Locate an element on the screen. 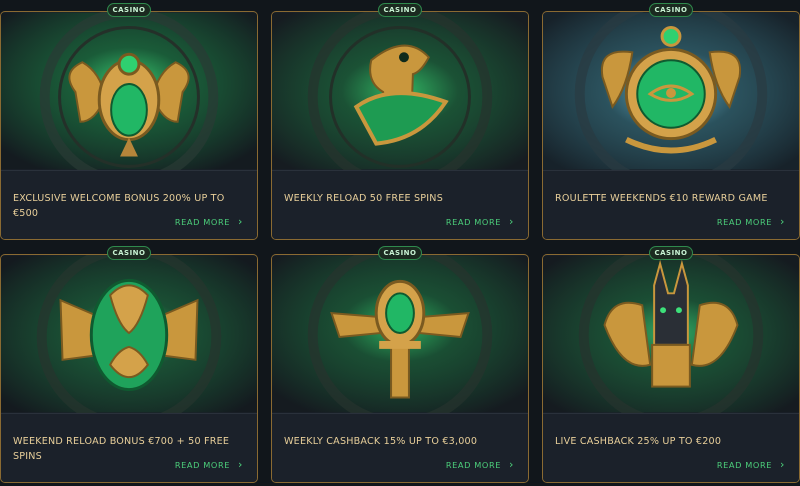  scarab-icon is located at coordinates (129, 91).